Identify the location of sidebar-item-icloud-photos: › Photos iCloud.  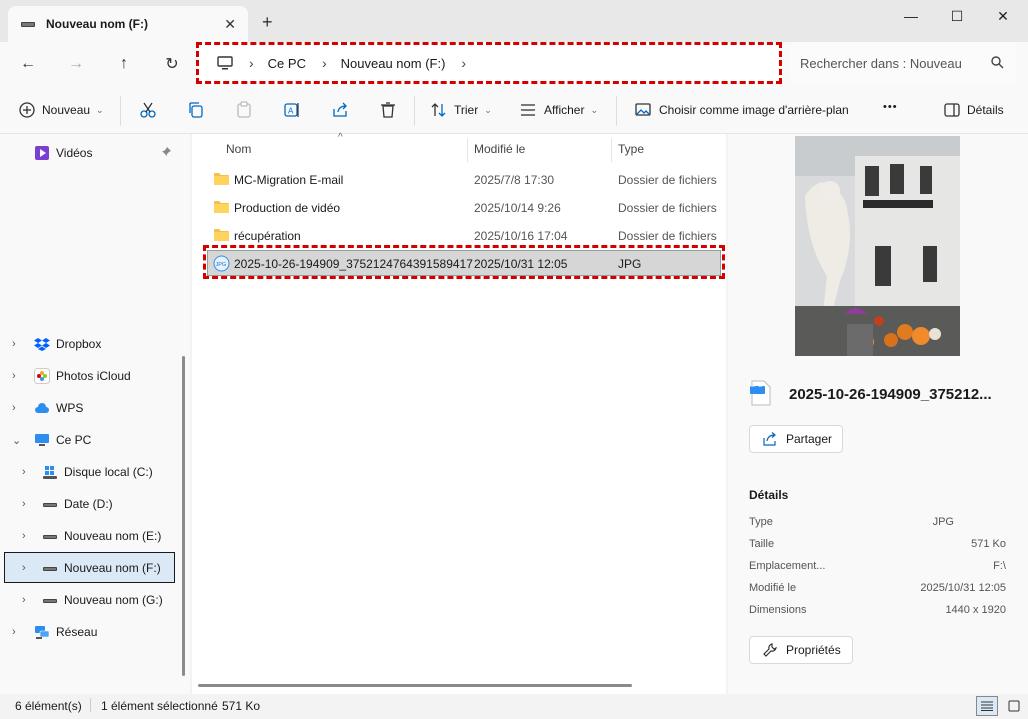
(90, 376).